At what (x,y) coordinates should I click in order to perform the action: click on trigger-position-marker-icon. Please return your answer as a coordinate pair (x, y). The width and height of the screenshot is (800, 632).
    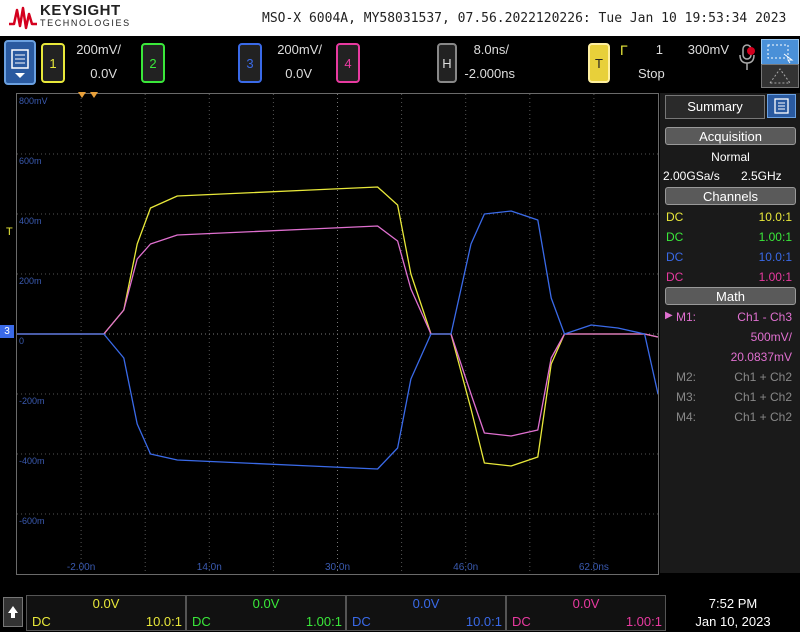
    Looking at the image, I should click on (91, 96).